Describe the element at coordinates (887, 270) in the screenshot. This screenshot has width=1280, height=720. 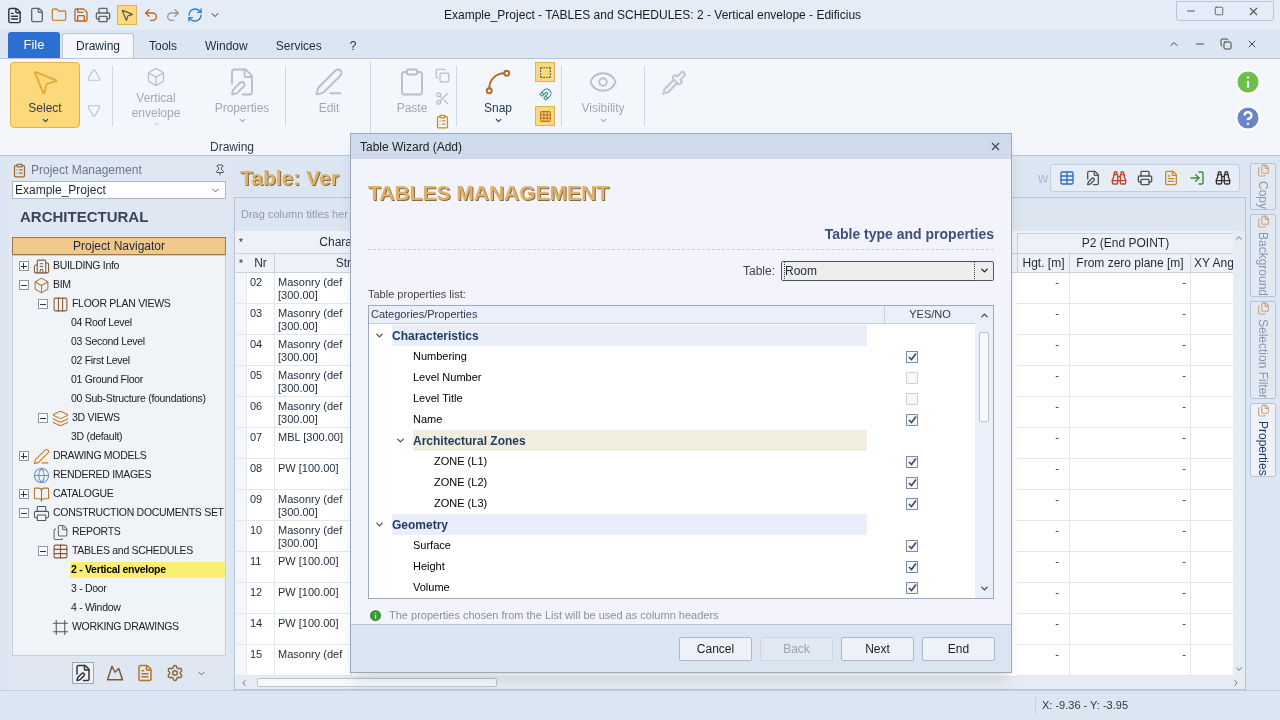
I see `table-select: Room` at that location.